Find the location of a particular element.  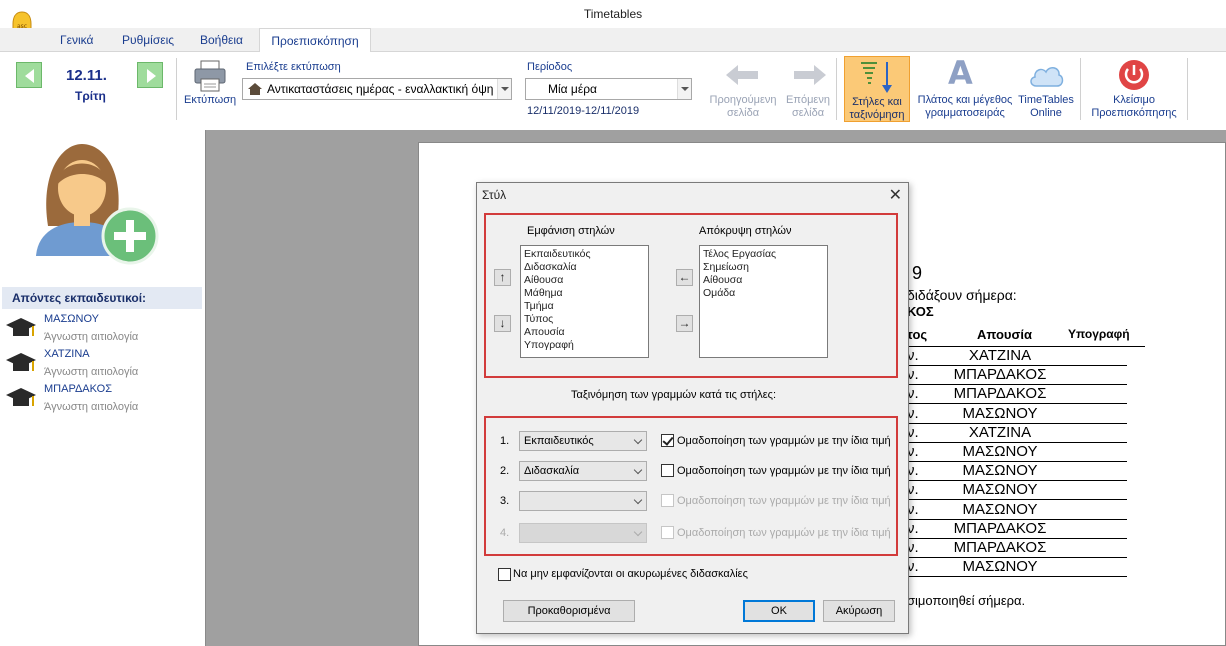

column-header: Υπογραφή is located at coordinates (1099, 334).